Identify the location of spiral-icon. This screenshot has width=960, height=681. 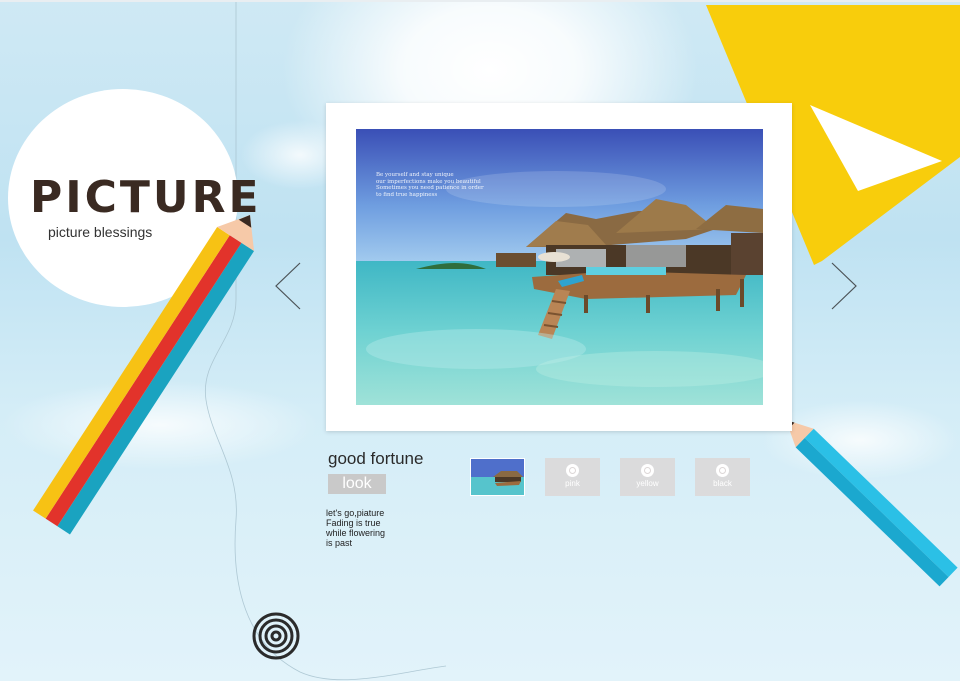
(276, 636).